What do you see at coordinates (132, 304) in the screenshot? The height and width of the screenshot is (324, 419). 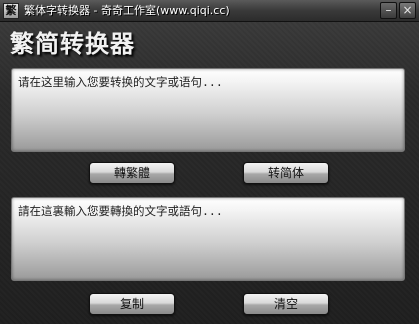 I see `copy-button: 复制` at bounding box center [132, 304].